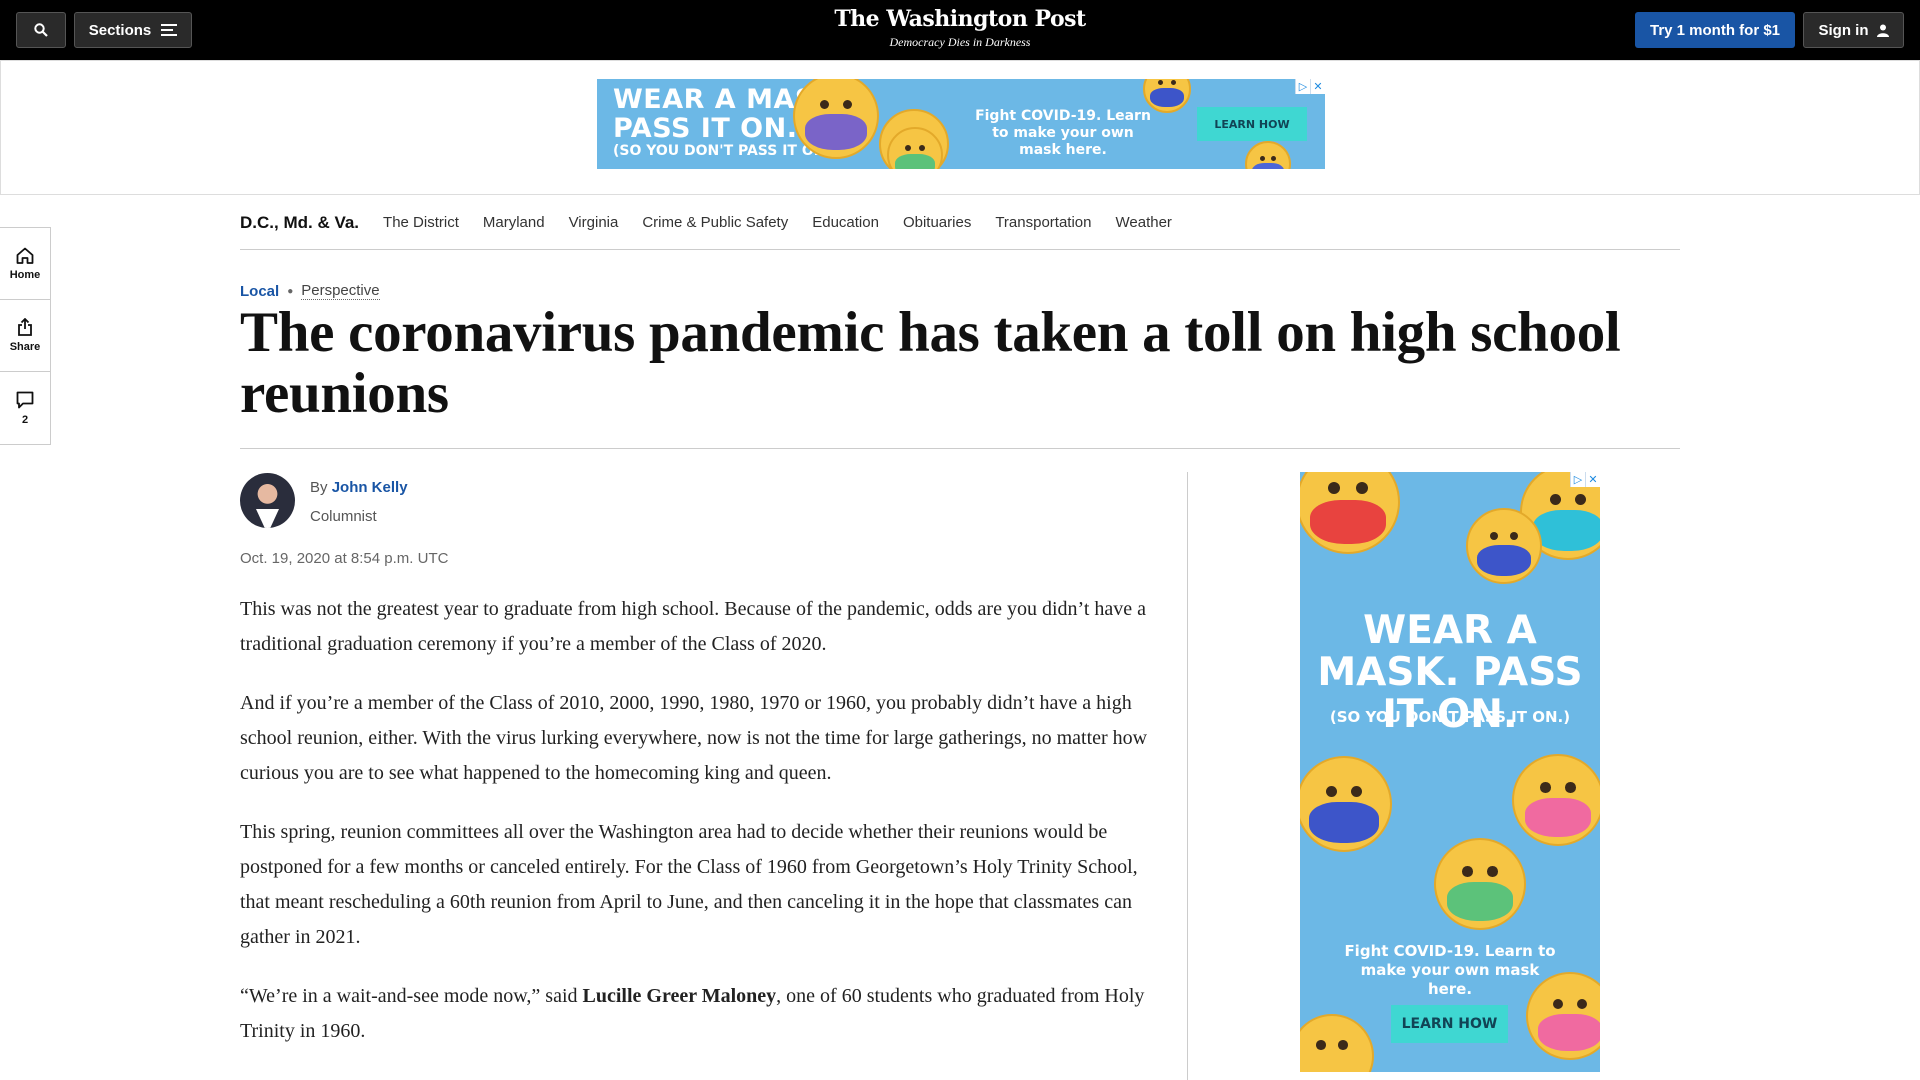 This screenshot has width=1920, height=1080. I want to click on author-role: Columnist, so click(343, 516).